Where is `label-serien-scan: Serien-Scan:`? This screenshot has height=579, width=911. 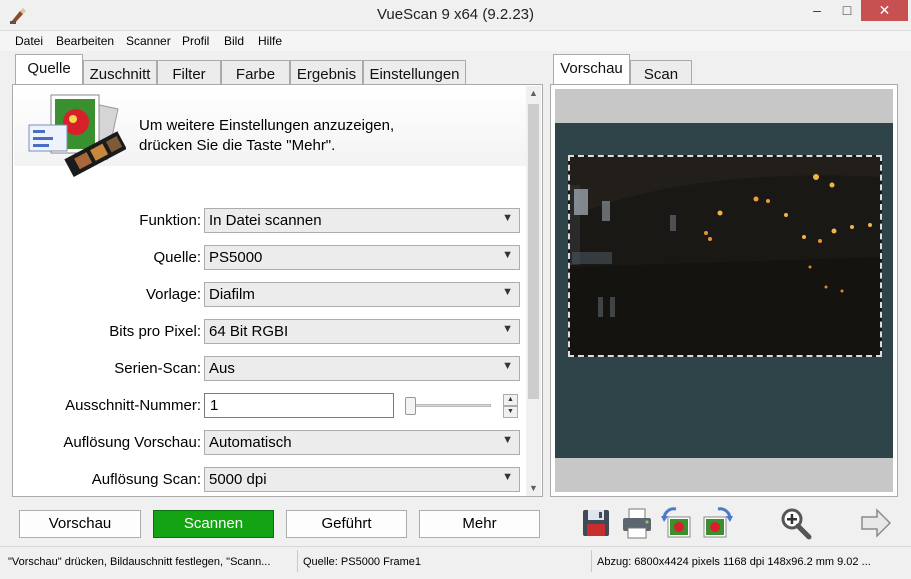
label-serien-scan: Serien-Scan: is located at coordinates (157, 368).